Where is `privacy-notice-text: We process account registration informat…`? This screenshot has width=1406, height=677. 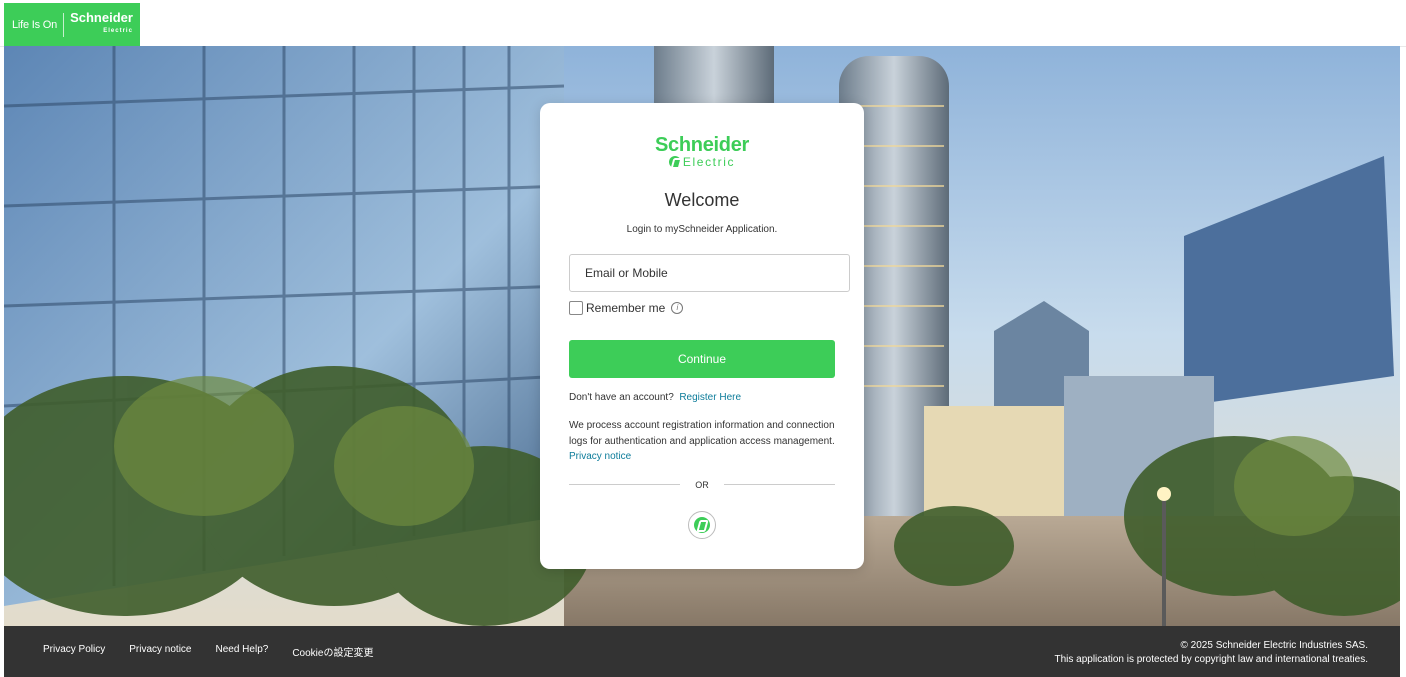
privacy-notice-text: We process account registration informat… is located at coordinates (703, 441).